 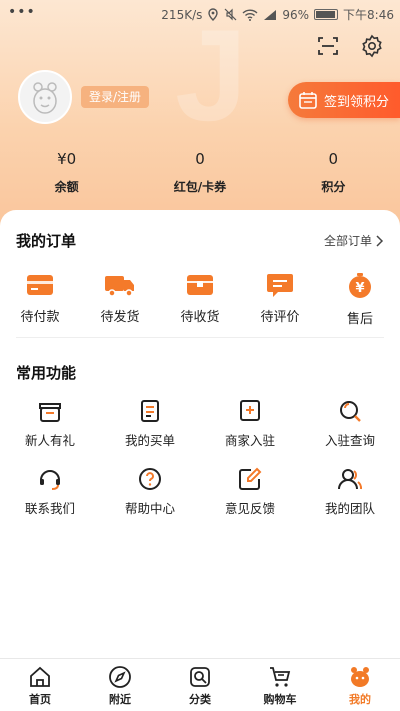 I want to click on status-bar: ••• 215K/s 96% 下午8:46, so click(x=200, y=14).